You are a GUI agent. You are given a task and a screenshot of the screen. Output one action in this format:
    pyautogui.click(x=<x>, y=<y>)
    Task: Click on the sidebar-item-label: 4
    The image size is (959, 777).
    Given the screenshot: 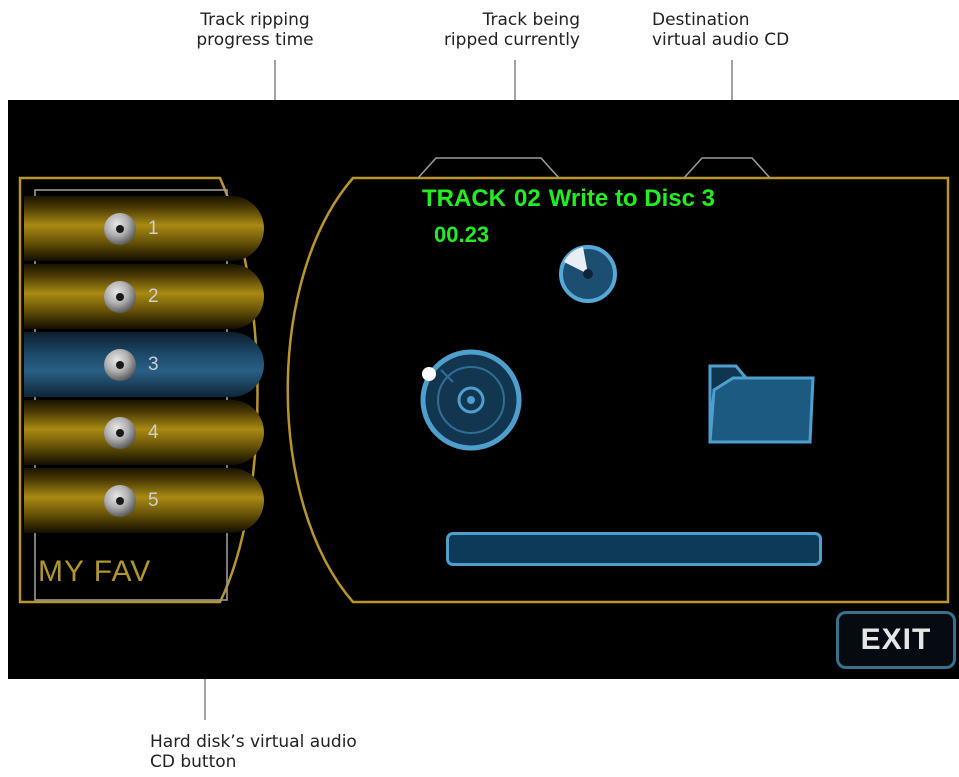 What is the action you would take?
    pyautogui.click(x=153, y=432)
    